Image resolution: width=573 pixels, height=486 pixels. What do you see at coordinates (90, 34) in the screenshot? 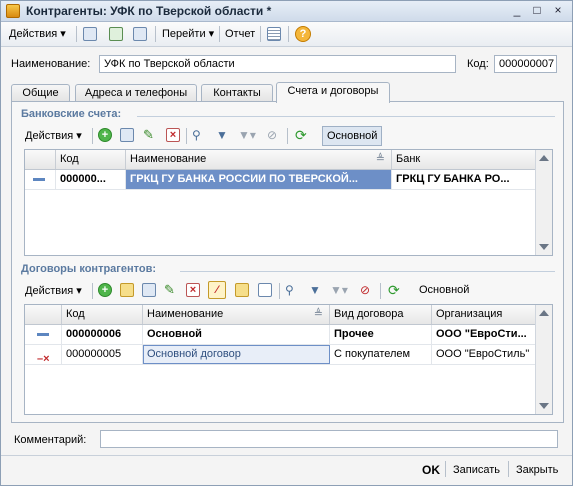
I see `save-record-icon` at bounding box center [90, 34].